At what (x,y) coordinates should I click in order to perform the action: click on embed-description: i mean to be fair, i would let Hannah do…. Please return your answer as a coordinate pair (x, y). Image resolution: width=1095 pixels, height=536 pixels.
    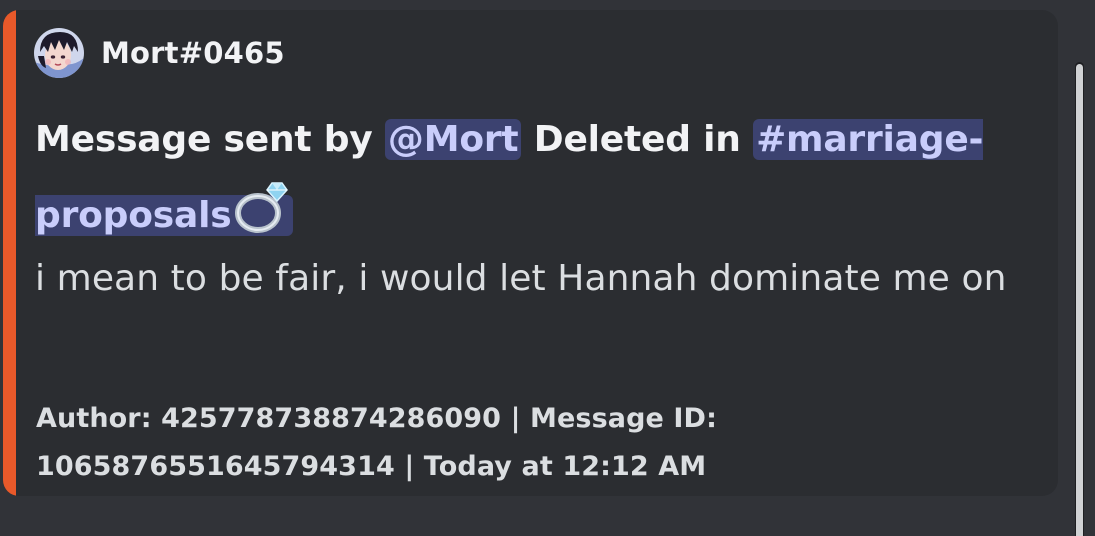
    Looking at the image, I should click on (521, 278).